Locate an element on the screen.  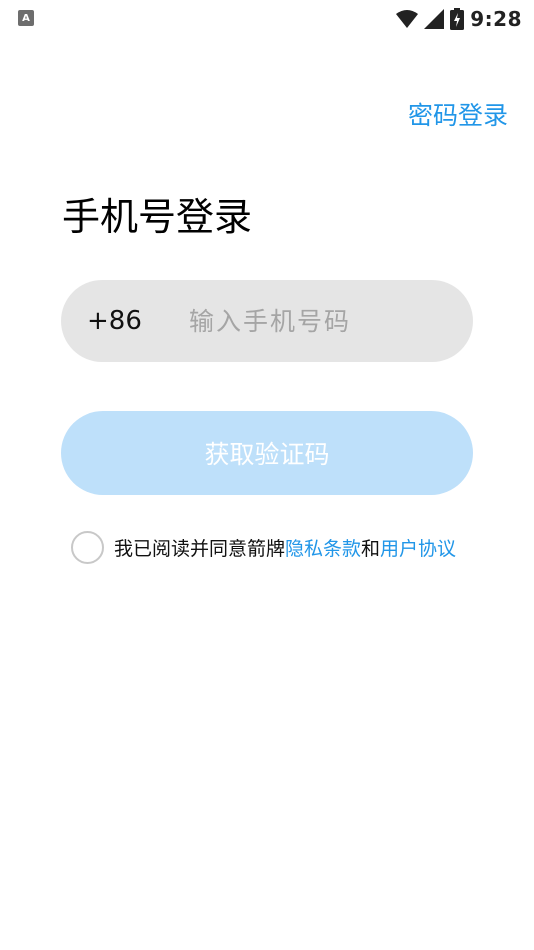
country-code: +86 is located at coordinates (114, 321).